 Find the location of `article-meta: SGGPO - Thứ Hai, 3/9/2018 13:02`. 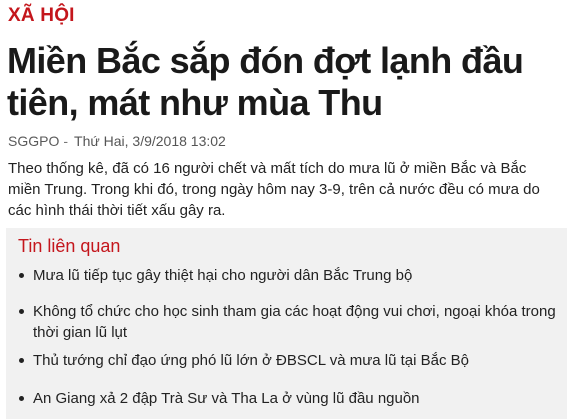

article-meta: SGGPO - Thứ Hai, 3/9/2018 13:02 is located at coordinates (117, 141).